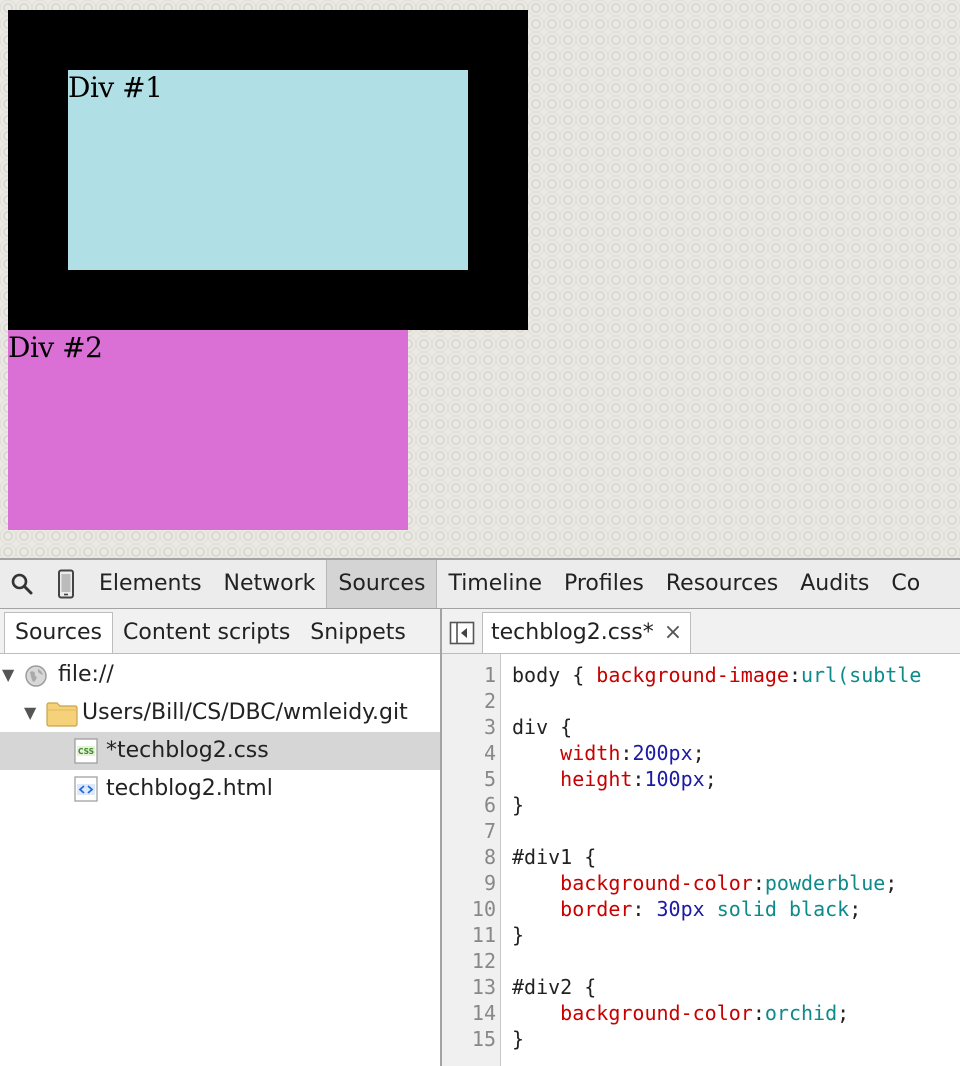 Image resolution: width=960 pixels, height=1066 pixels. Describe the element at coordinates (86, 751) in the screenshot. I see `svg-text: CSS` at that location.